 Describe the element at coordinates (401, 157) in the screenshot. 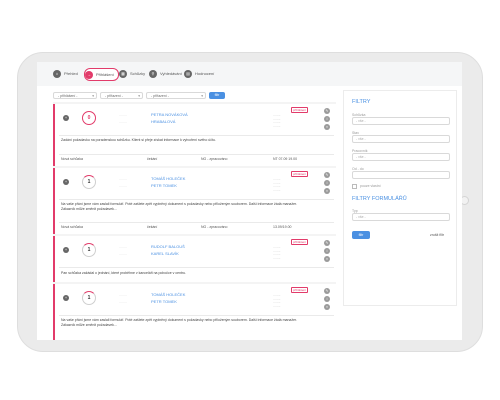

I see `worker-select: - vše -` at that location.